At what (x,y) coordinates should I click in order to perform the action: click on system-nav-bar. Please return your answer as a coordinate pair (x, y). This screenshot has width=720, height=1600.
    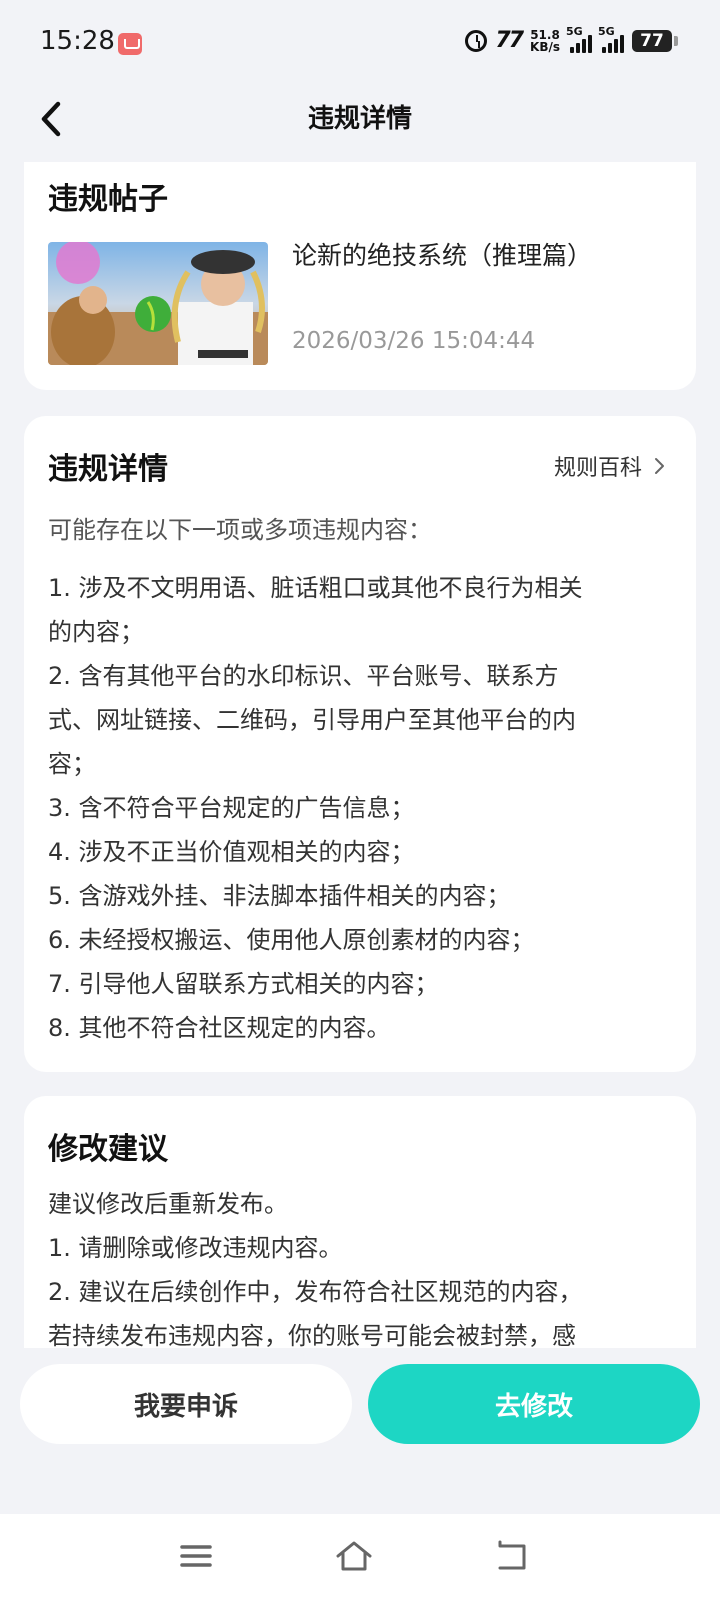
    Looking at the image, I should click on (360, 1557).